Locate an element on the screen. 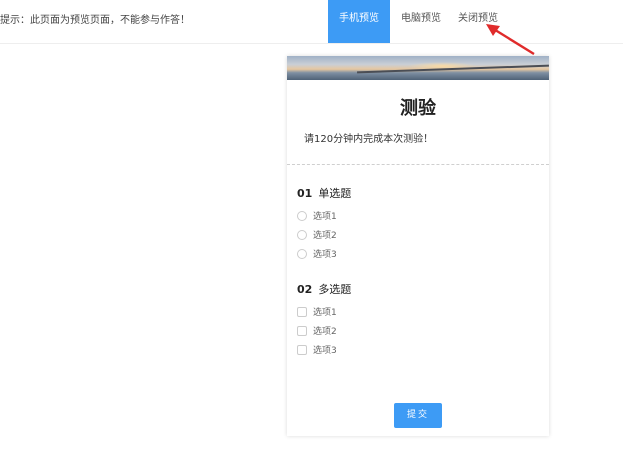 This screenshot has height=459, width=623. question-2: 02 多选题 选项1 选项2 选项3 is located at coordinates (418, 320).